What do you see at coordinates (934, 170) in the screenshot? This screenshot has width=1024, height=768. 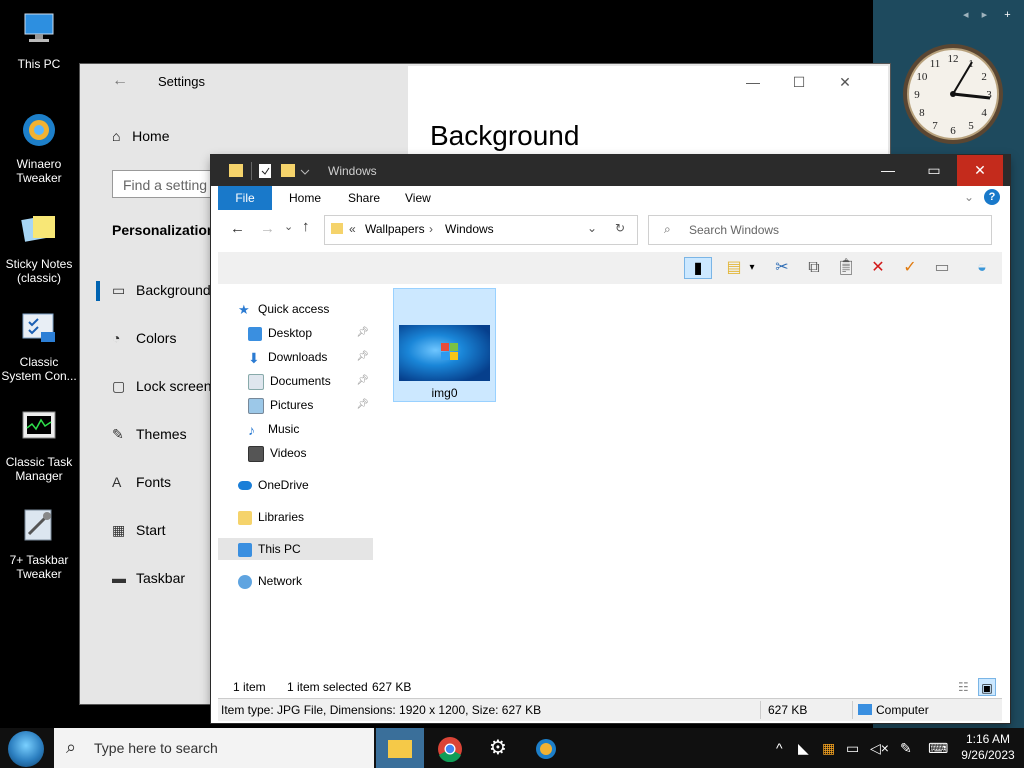 I see `explorer-maximize-button: ▭` at bounding box center [934, 170].